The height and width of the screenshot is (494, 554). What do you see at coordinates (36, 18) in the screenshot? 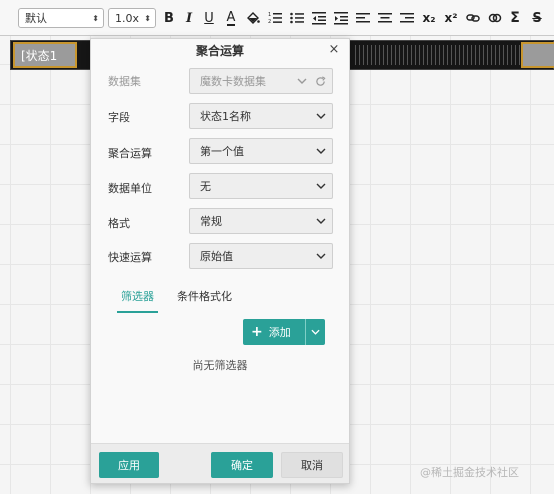
I see `font-select-value: 默认` at bounding box center [36, 18].